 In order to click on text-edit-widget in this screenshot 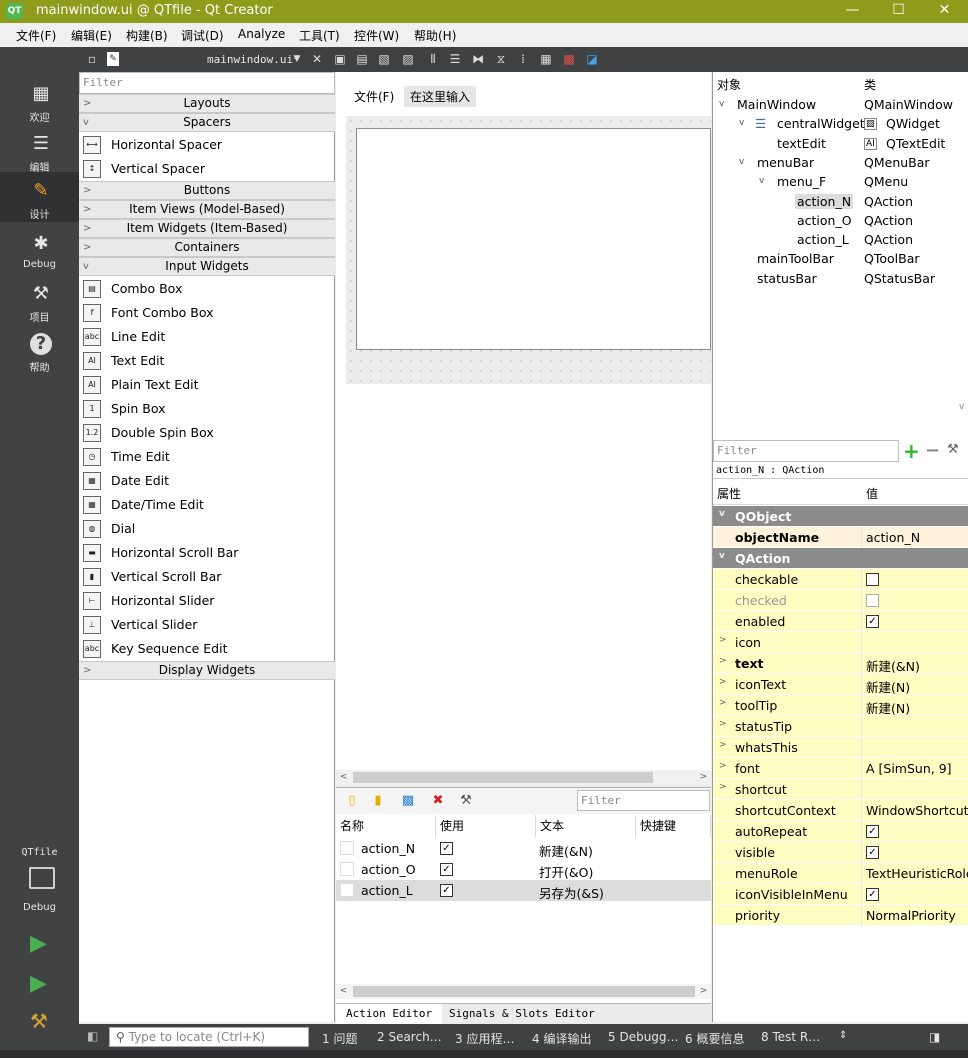, I will do `click(533, 239)`.